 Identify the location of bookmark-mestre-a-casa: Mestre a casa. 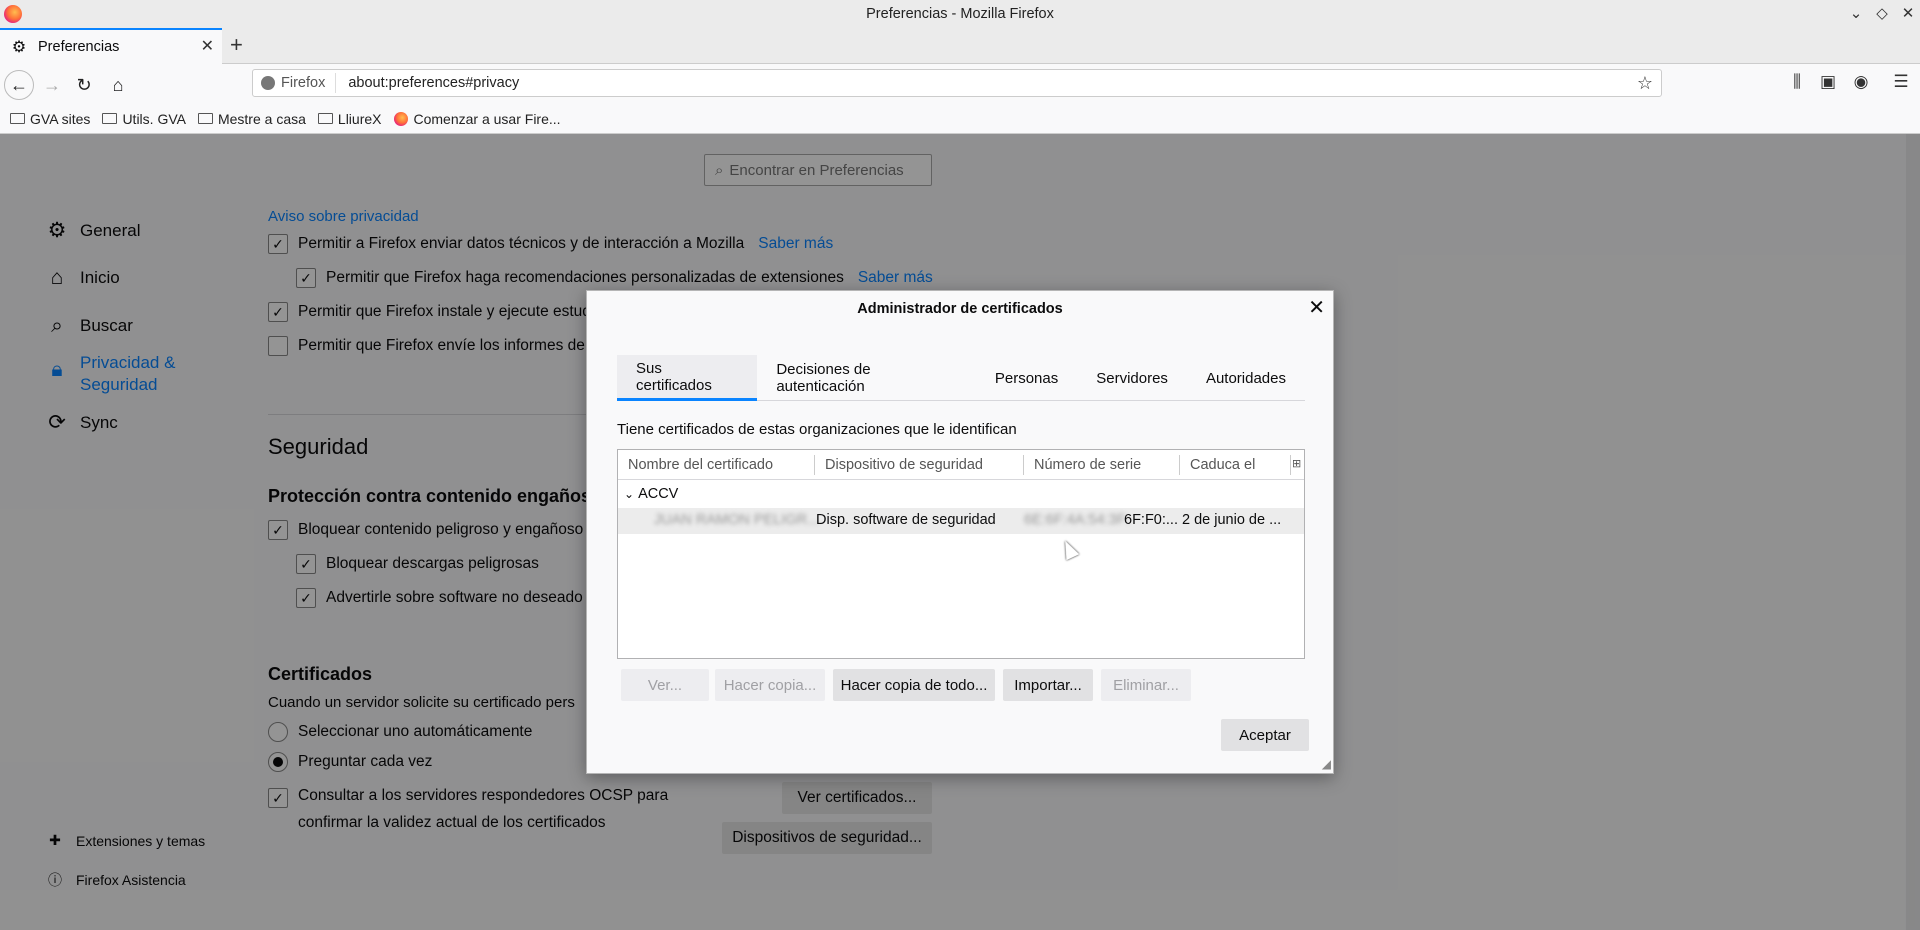
(251, 118).